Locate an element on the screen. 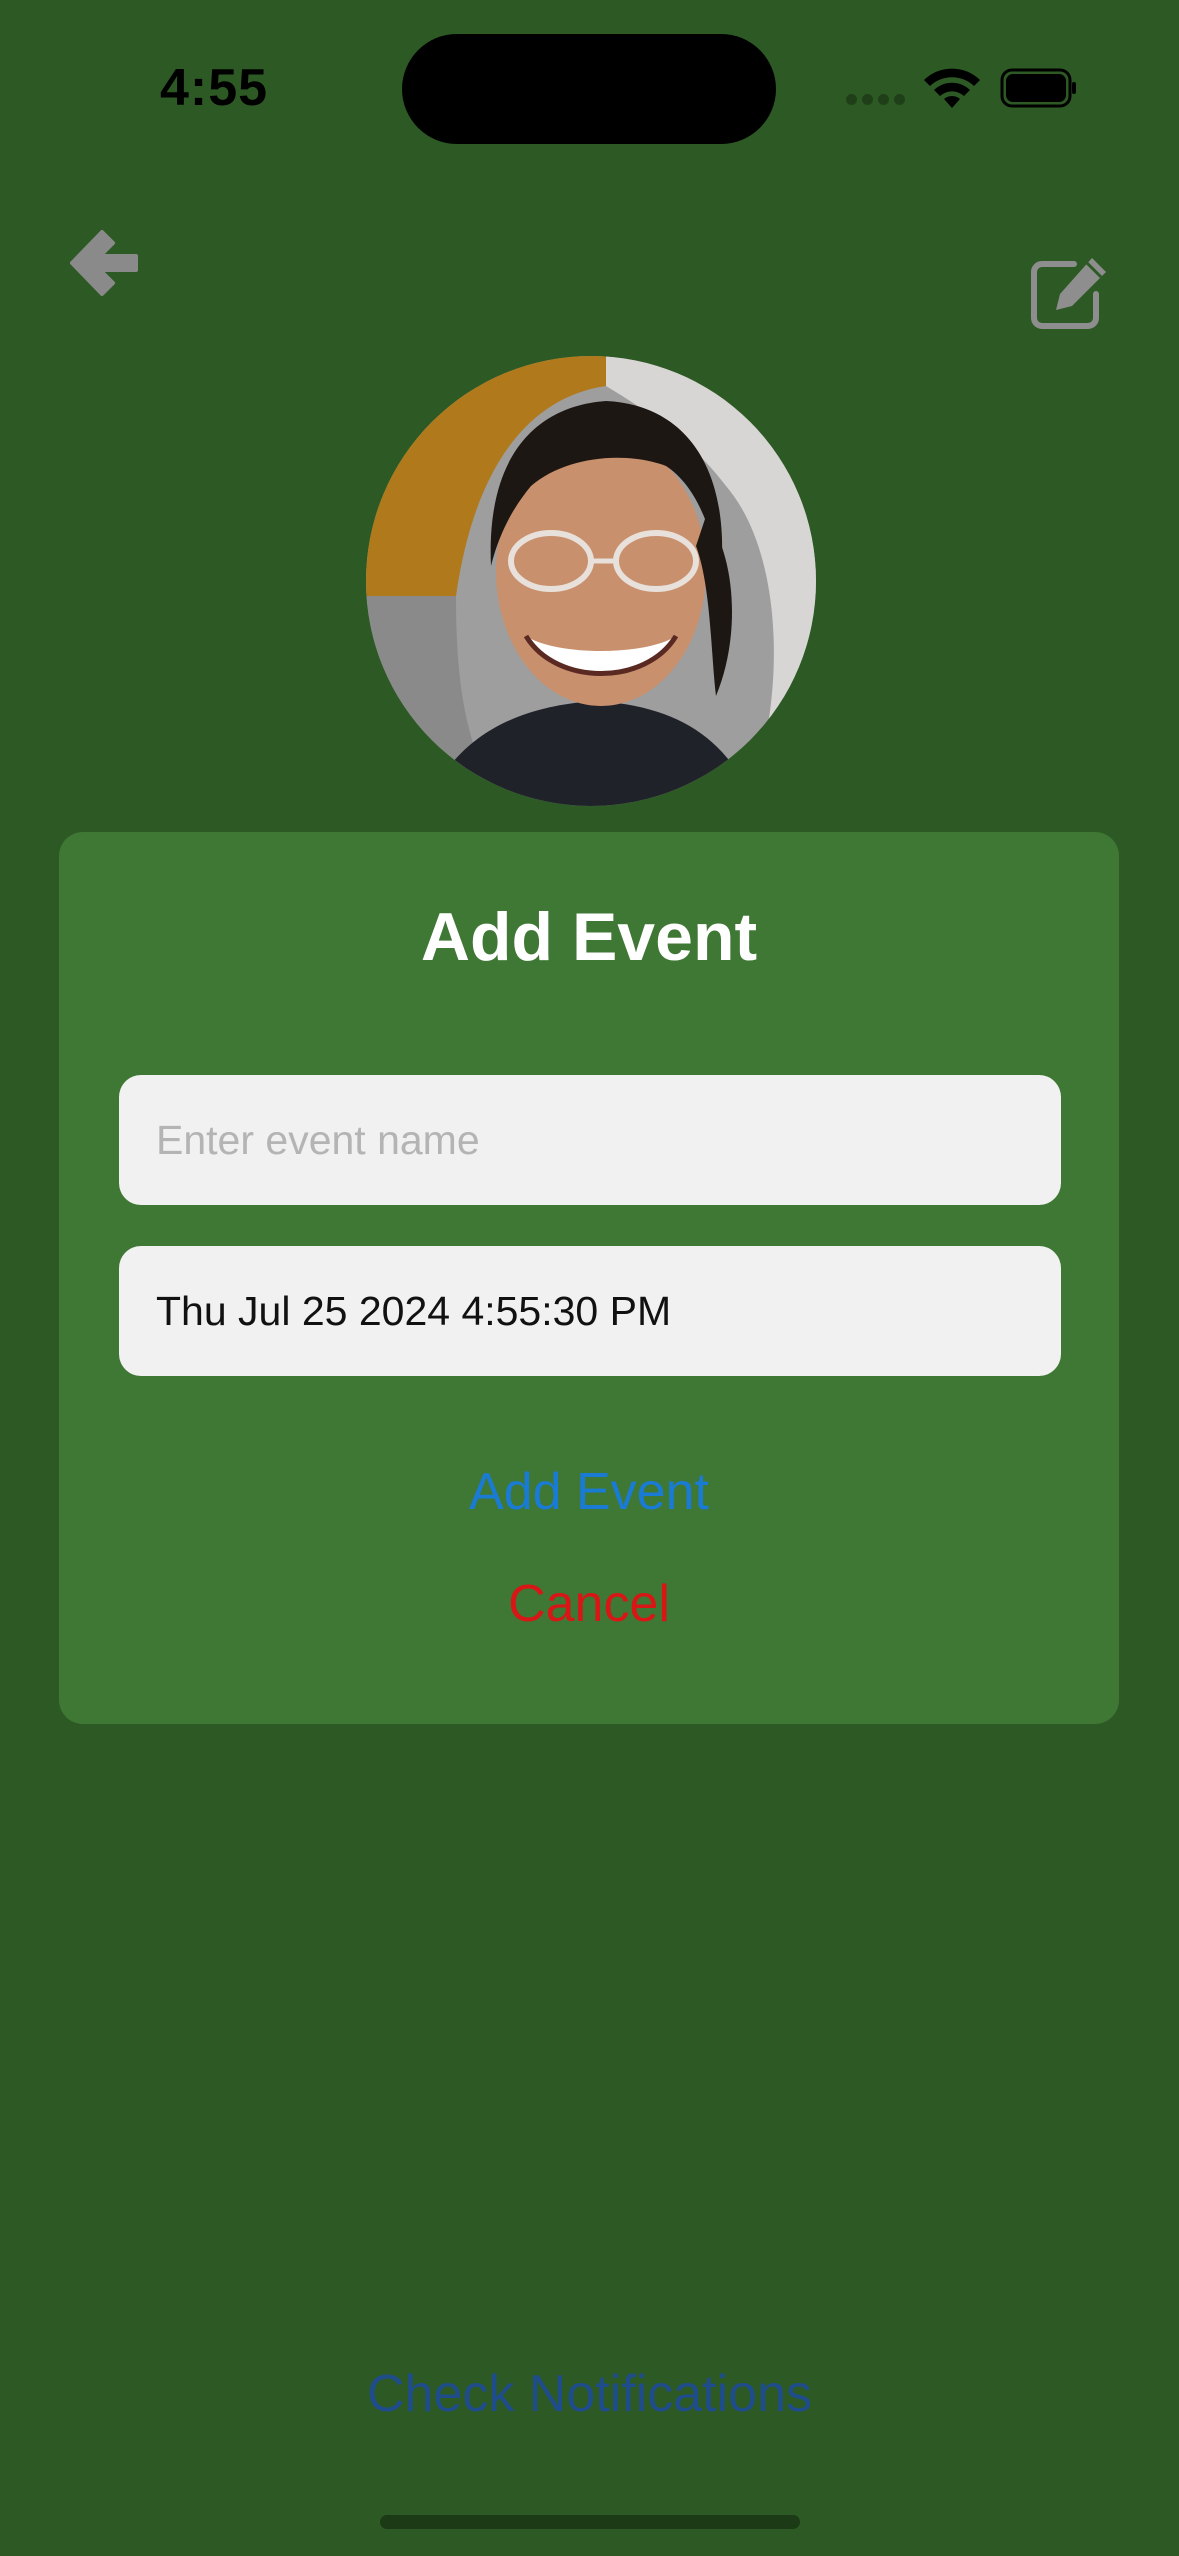 This screenshot has height=2556, width=1179. wifi-icon is located at coordinates (952, 88).